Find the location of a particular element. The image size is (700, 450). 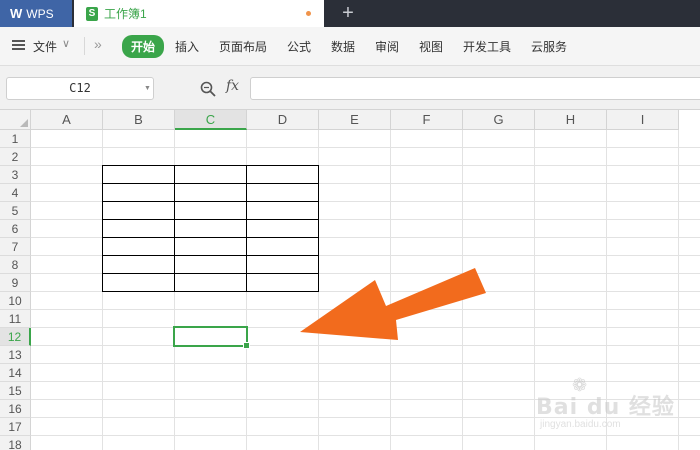

unsaved-dot-icon is located at coordinates (308, 13).